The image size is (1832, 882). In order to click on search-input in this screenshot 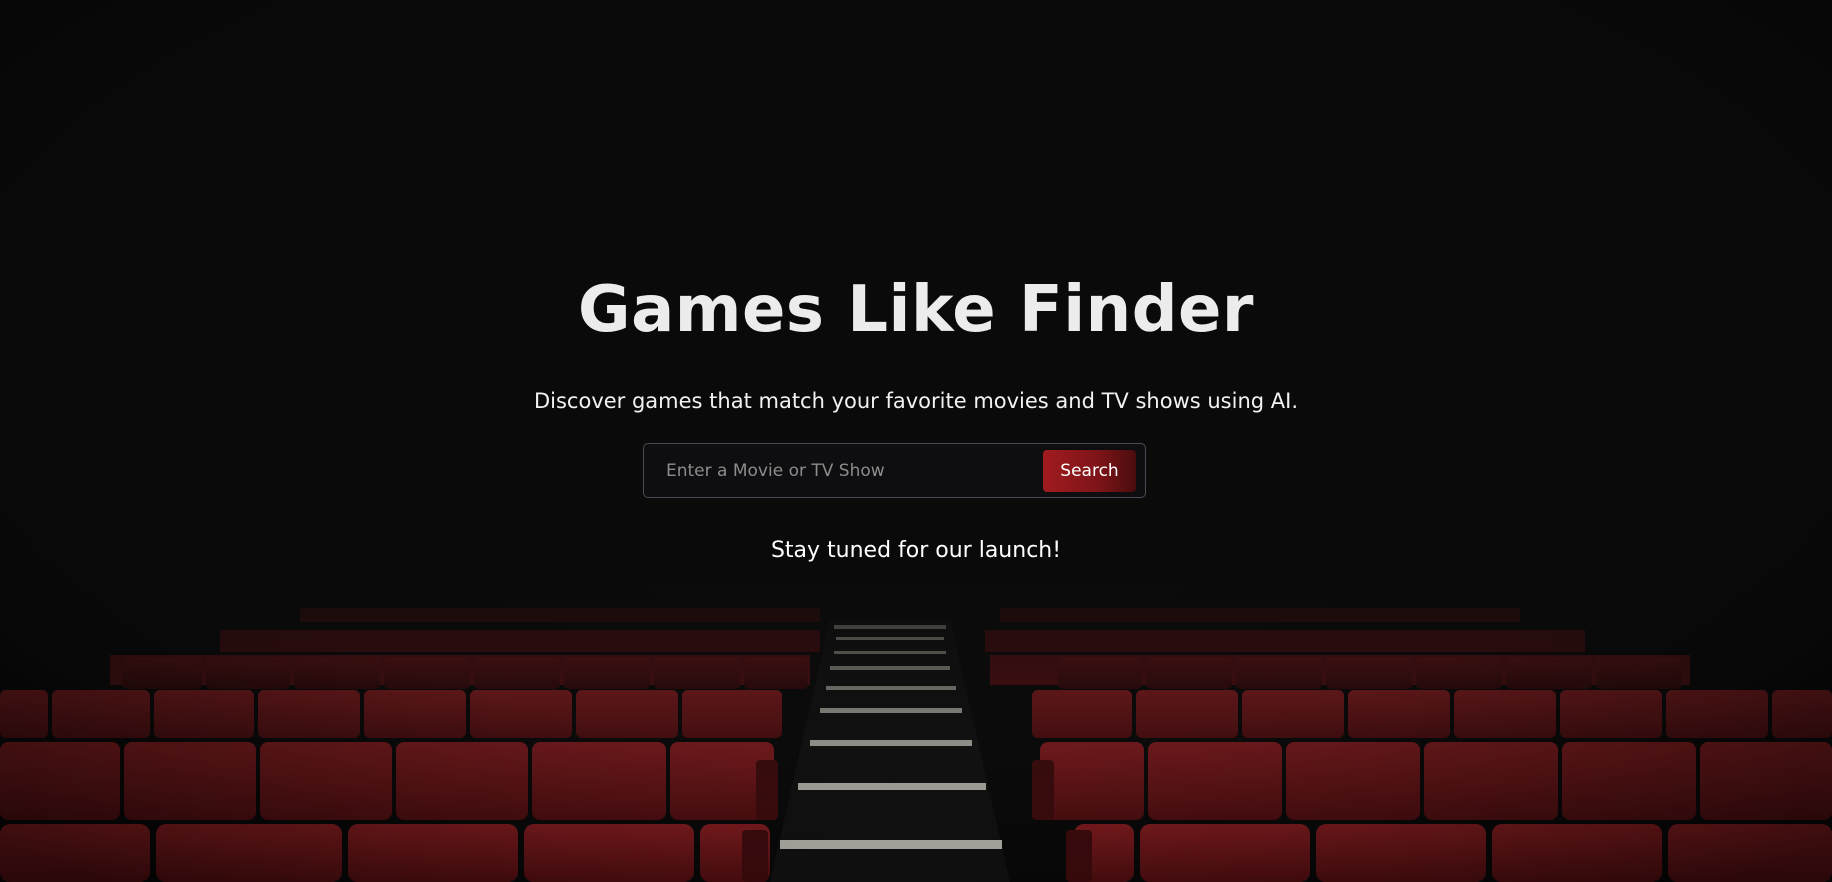, I will do `click(854, 470)`.